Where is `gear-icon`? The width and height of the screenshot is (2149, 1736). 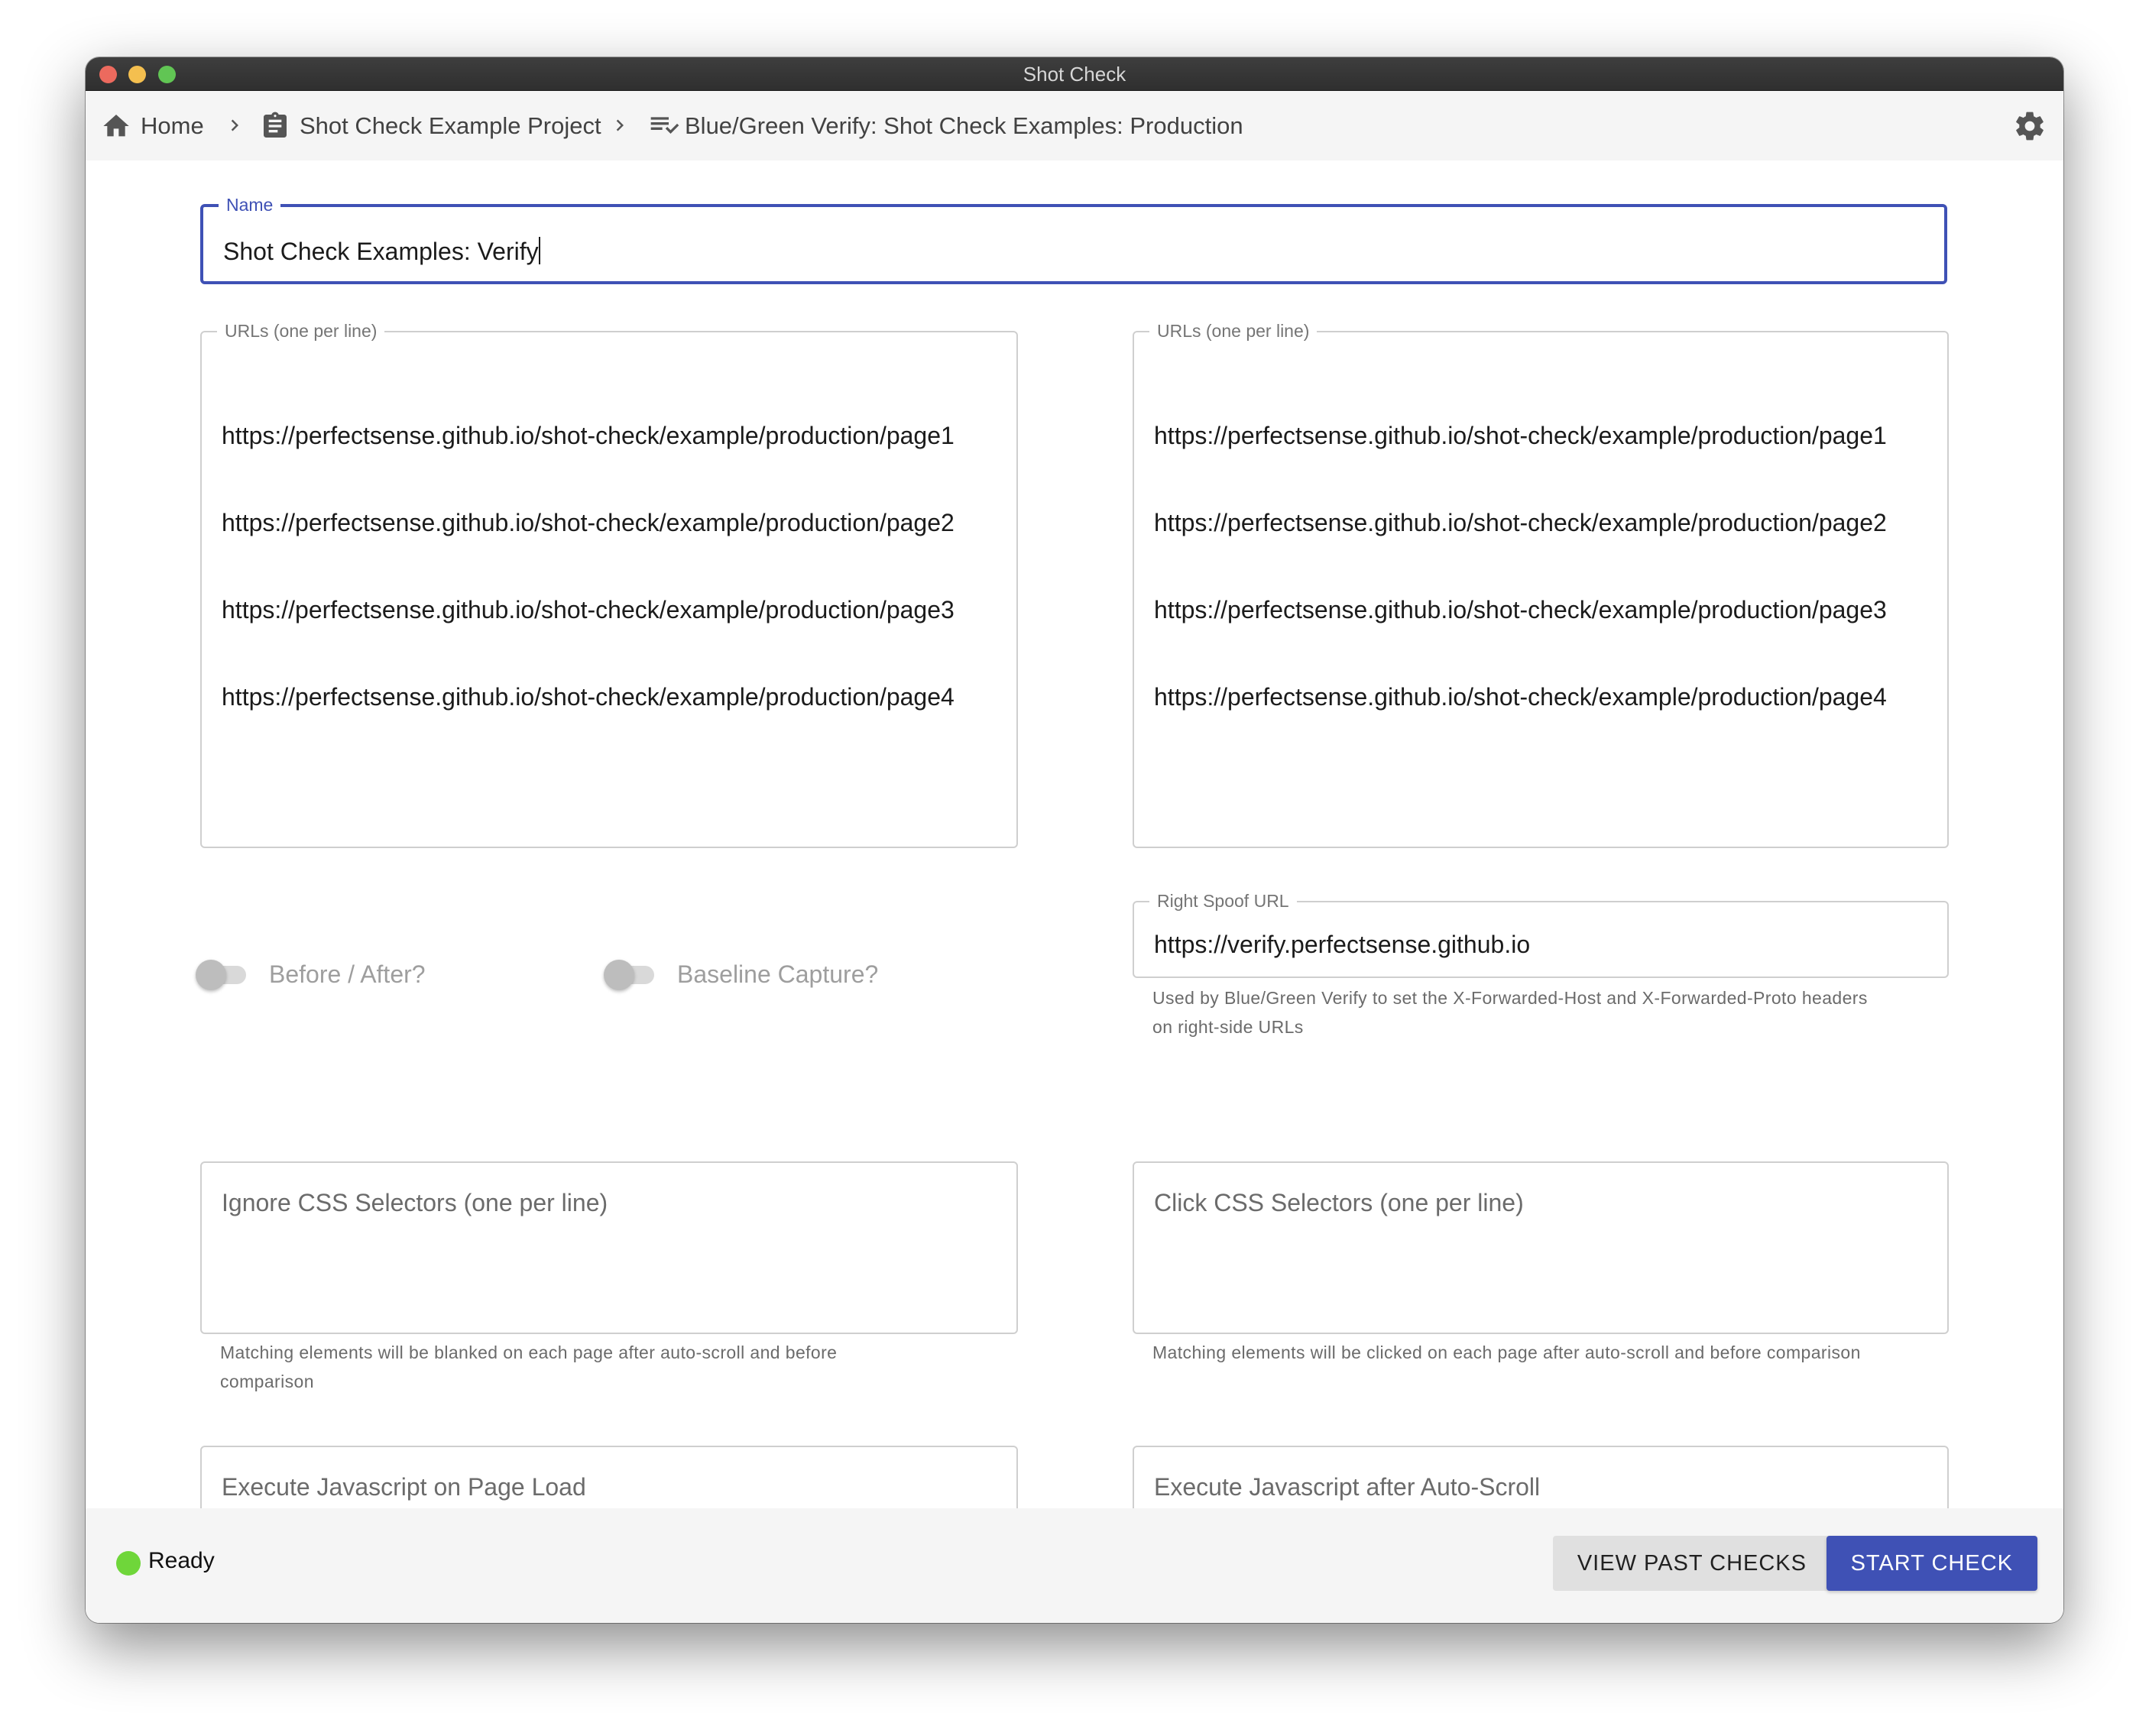 gear-icon is located at coordinates (2030, 126).